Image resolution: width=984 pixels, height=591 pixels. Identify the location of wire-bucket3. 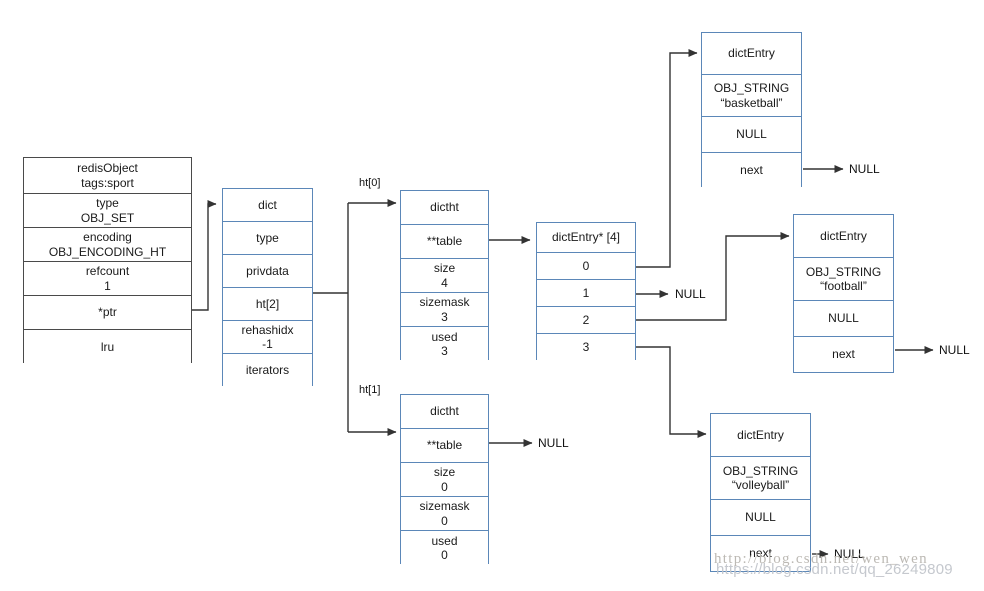
(671, 392).